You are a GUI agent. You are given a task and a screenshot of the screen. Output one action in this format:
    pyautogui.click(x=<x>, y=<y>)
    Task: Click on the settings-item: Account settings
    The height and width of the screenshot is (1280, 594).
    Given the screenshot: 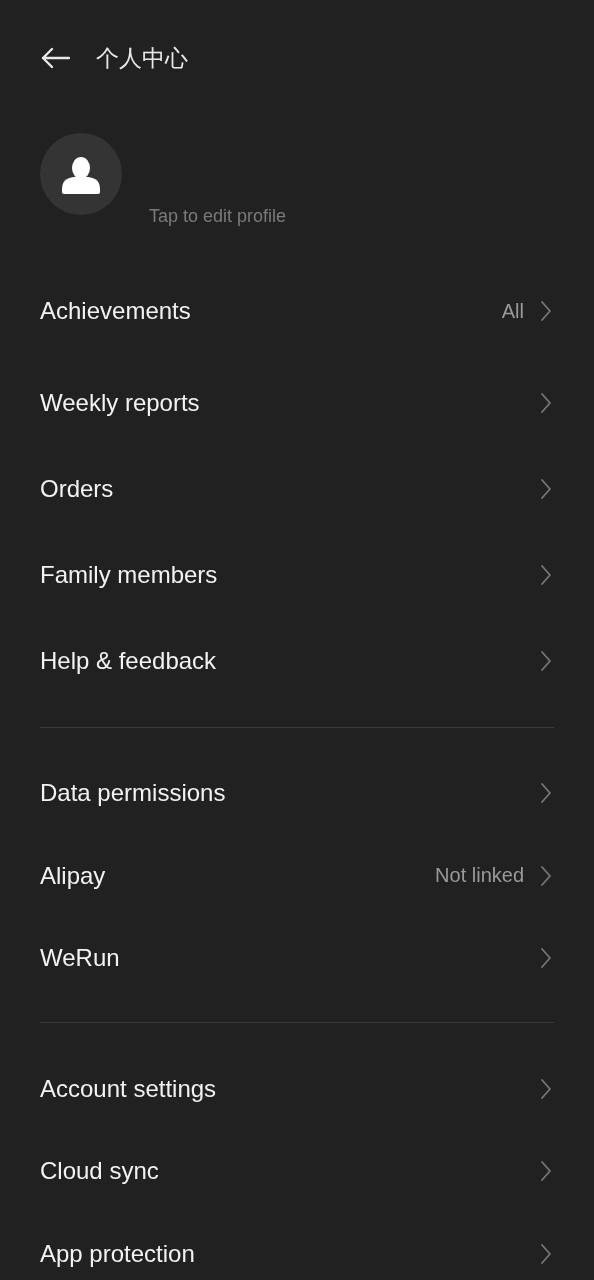 What is the action you would take?
    pyautogui.click(x=297, y=1088)
    